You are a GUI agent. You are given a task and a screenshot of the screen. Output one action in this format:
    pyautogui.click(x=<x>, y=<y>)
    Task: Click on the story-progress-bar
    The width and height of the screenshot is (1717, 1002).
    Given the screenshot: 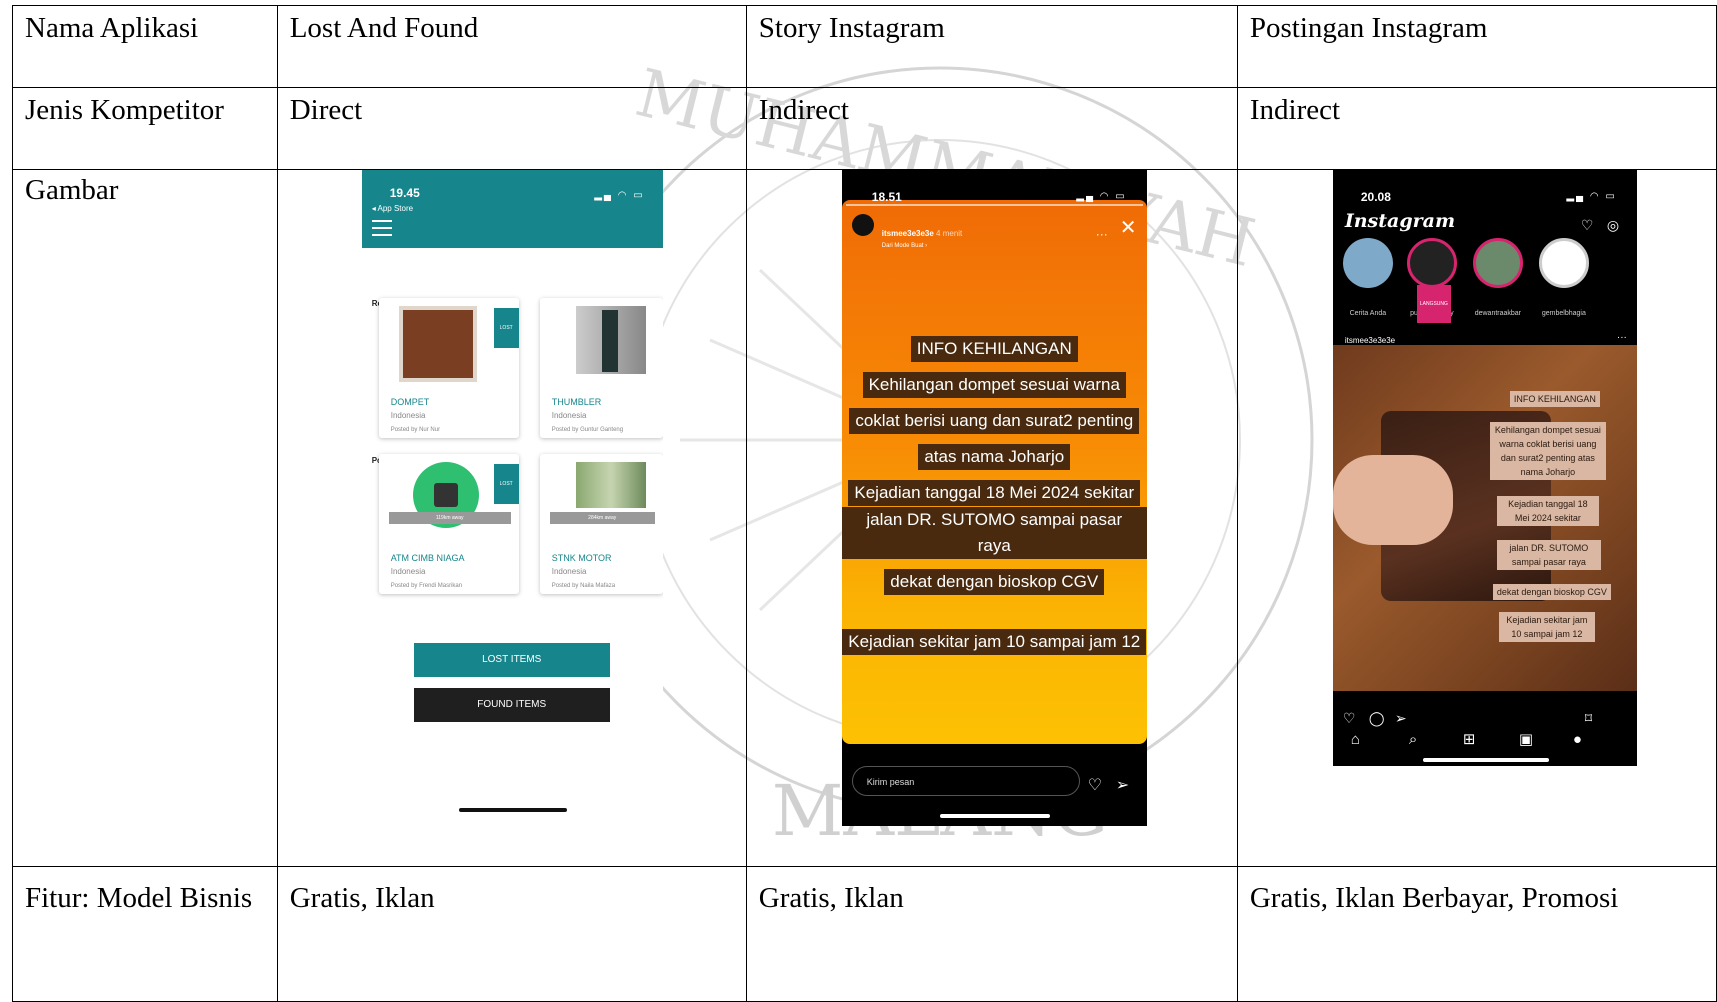 What is the action you would take?
    pyautogui.click(x=994, y=205)
    